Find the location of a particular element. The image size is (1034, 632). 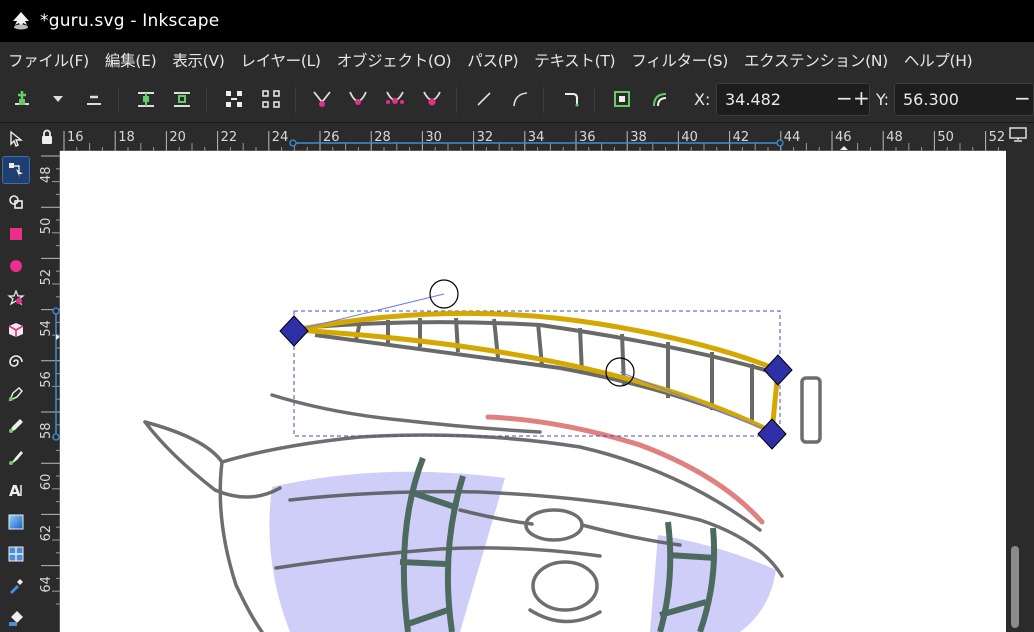

ruler-label: 60 is located at coordinates (46, 482).